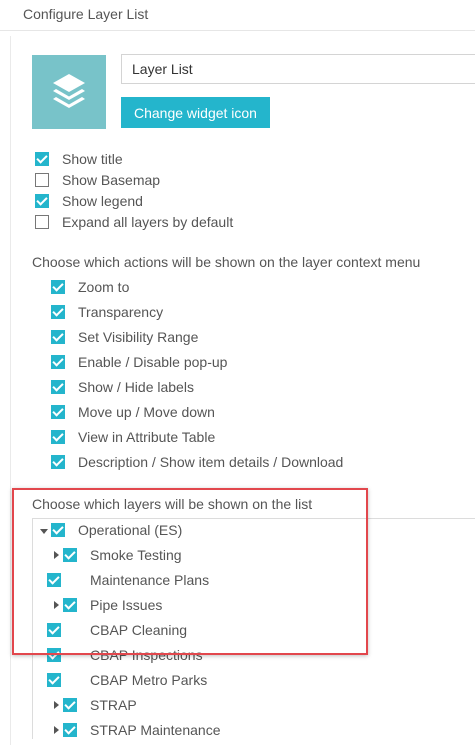 The width and height of the screenshot is (475, 745). What do you see at coordinates (147, 437) in the screenshot?
I see `action-label: View in Attribute Table` at bounding box center [147, 437].